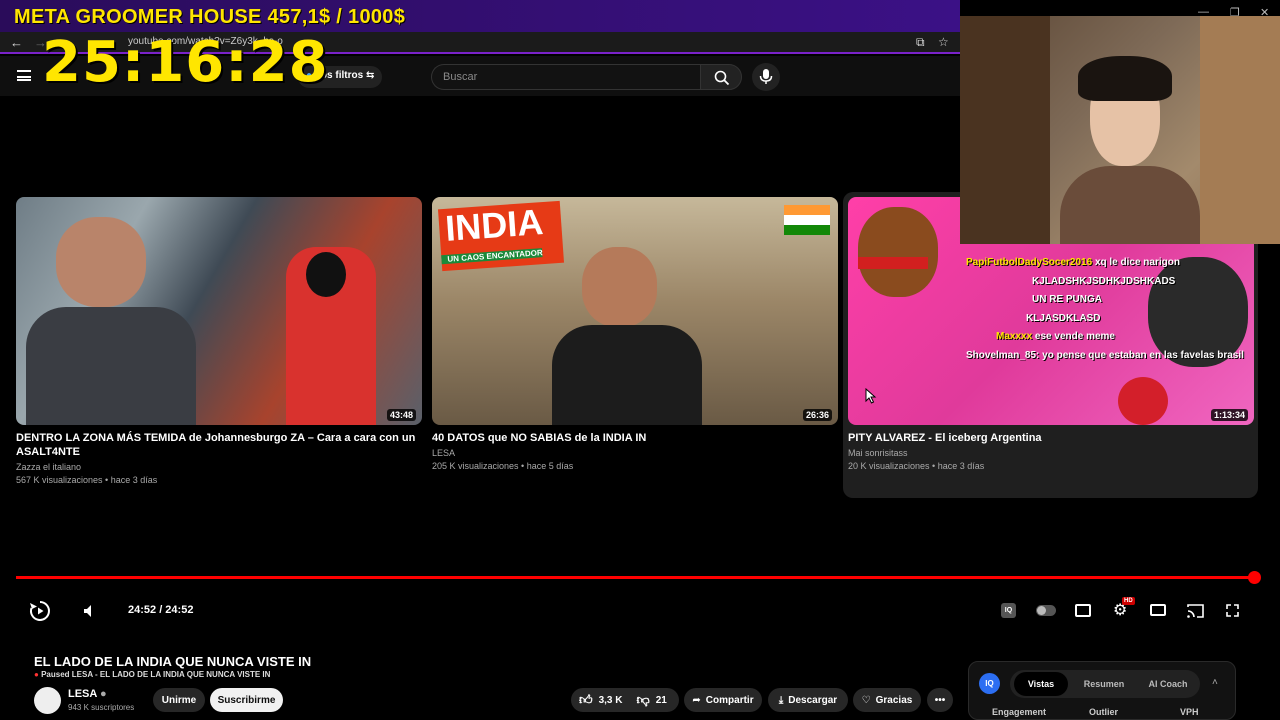 Image resolution: width=1280 pixels, height=720 pixels. Describe the element at coordinates (219, 311) in the screenshot. I see `video-thumbnail: 43:48` at that location.